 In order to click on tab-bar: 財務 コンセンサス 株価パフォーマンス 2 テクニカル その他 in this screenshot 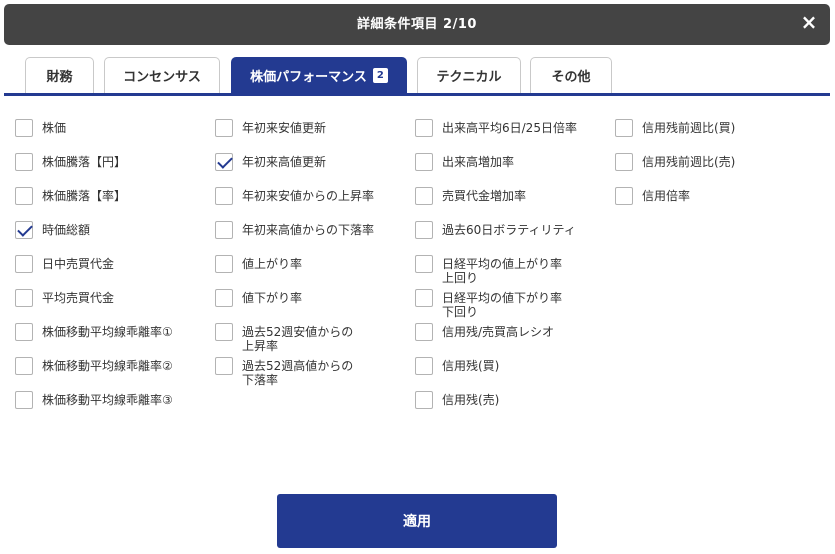, I will do `click(417, 77)`.